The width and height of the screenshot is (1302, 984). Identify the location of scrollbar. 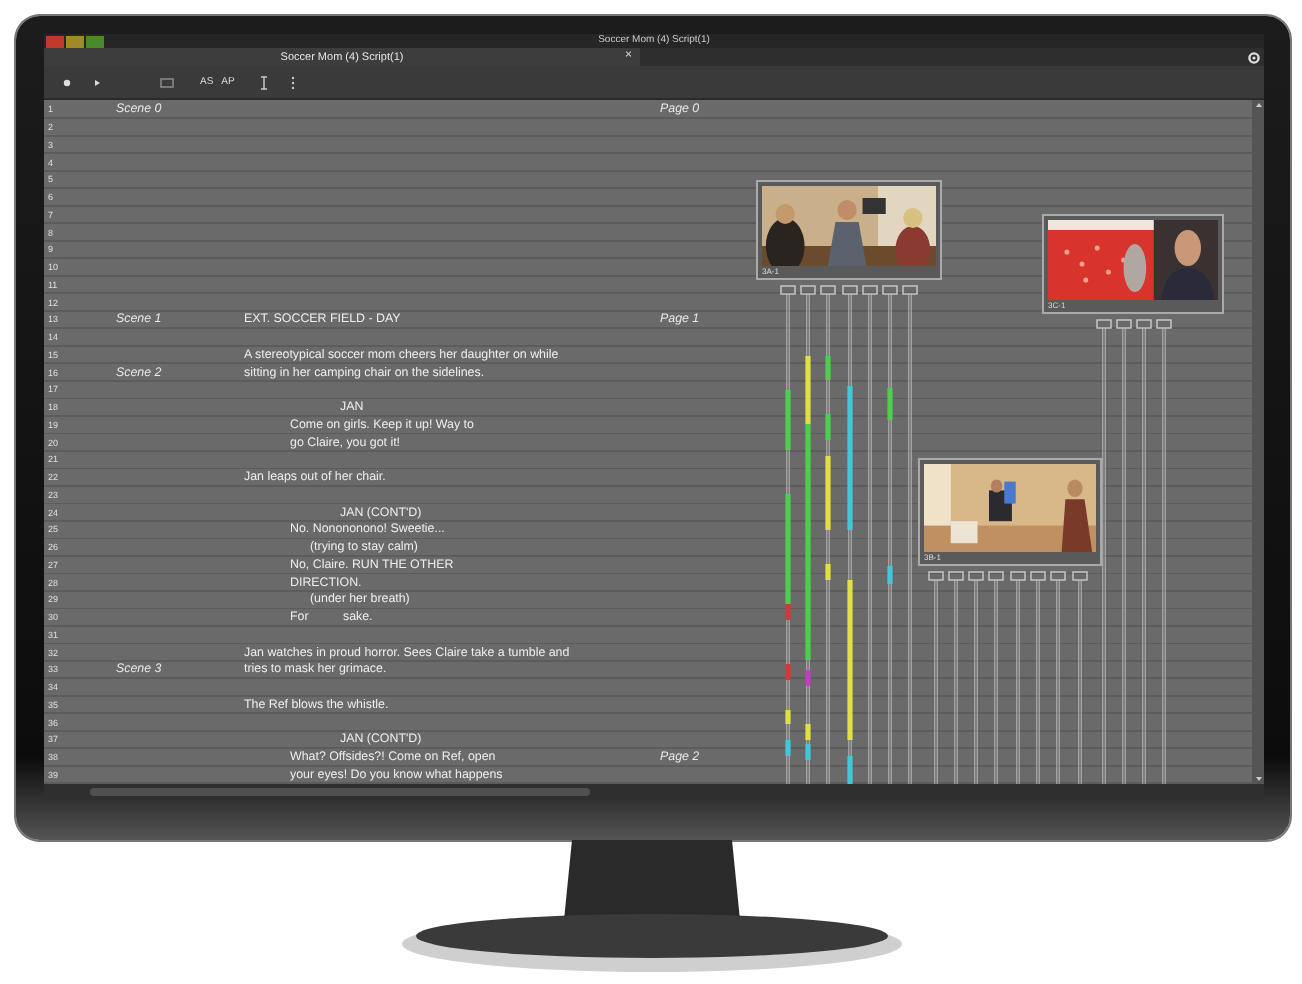
(1258, 442).